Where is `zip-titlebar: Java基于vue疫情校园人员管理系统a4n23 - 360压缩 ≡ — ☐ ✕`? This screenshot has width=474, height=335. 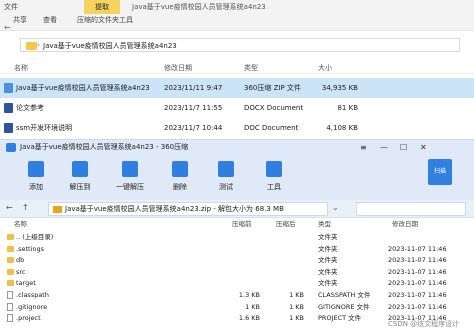
zip-titlebar: Java基于vue疫情校园人员管理系统a4n23 - 360压缩 ≡ — ☐ ✕ is located at coordinates (237, 147).